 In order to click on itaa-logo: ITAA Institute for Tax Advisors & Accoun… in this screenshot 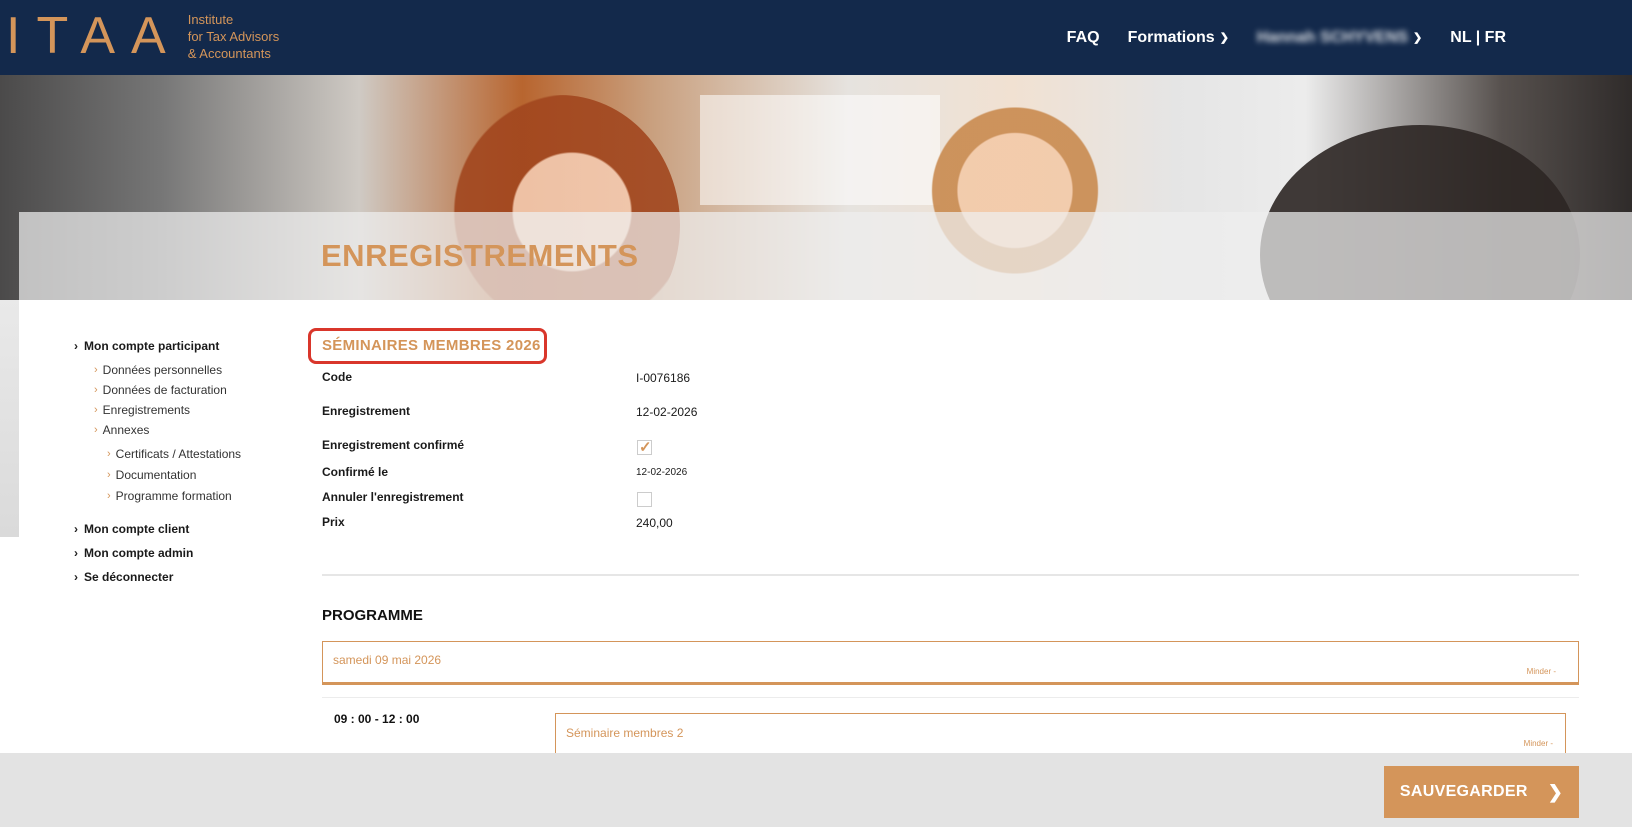, I will do `click(142, 36)`.